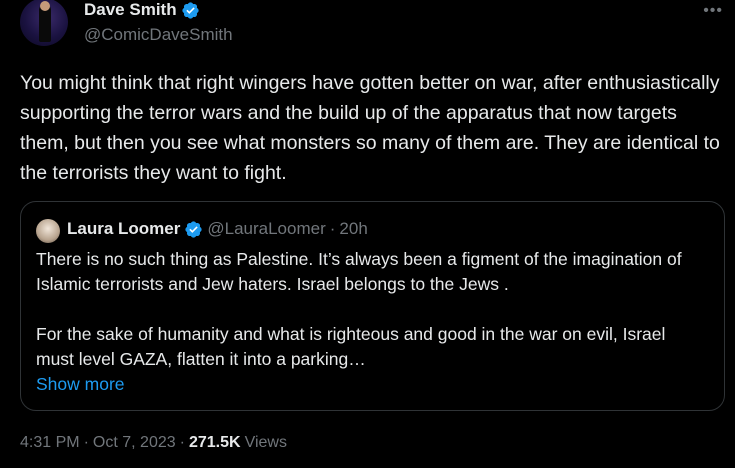 This screenshot has width=735, height=468. I want to click on avatar, so click(44, 23).